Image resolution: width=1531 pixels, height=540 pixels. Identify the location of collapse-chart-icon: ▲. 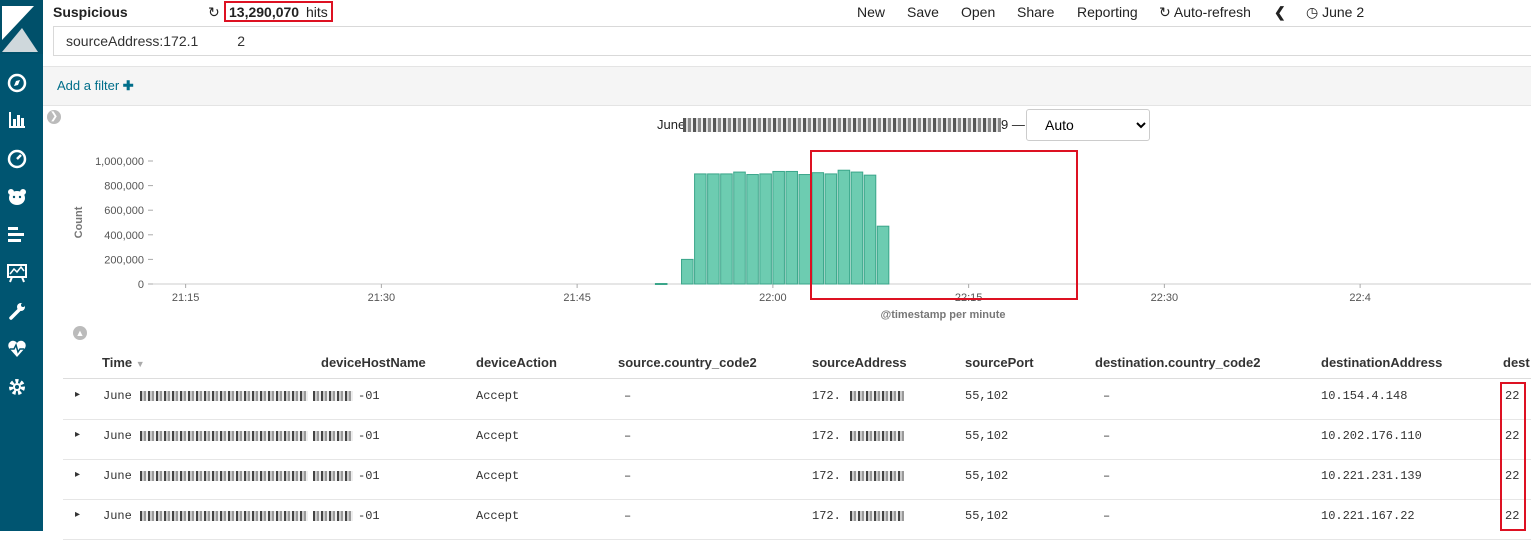
(80, 333).